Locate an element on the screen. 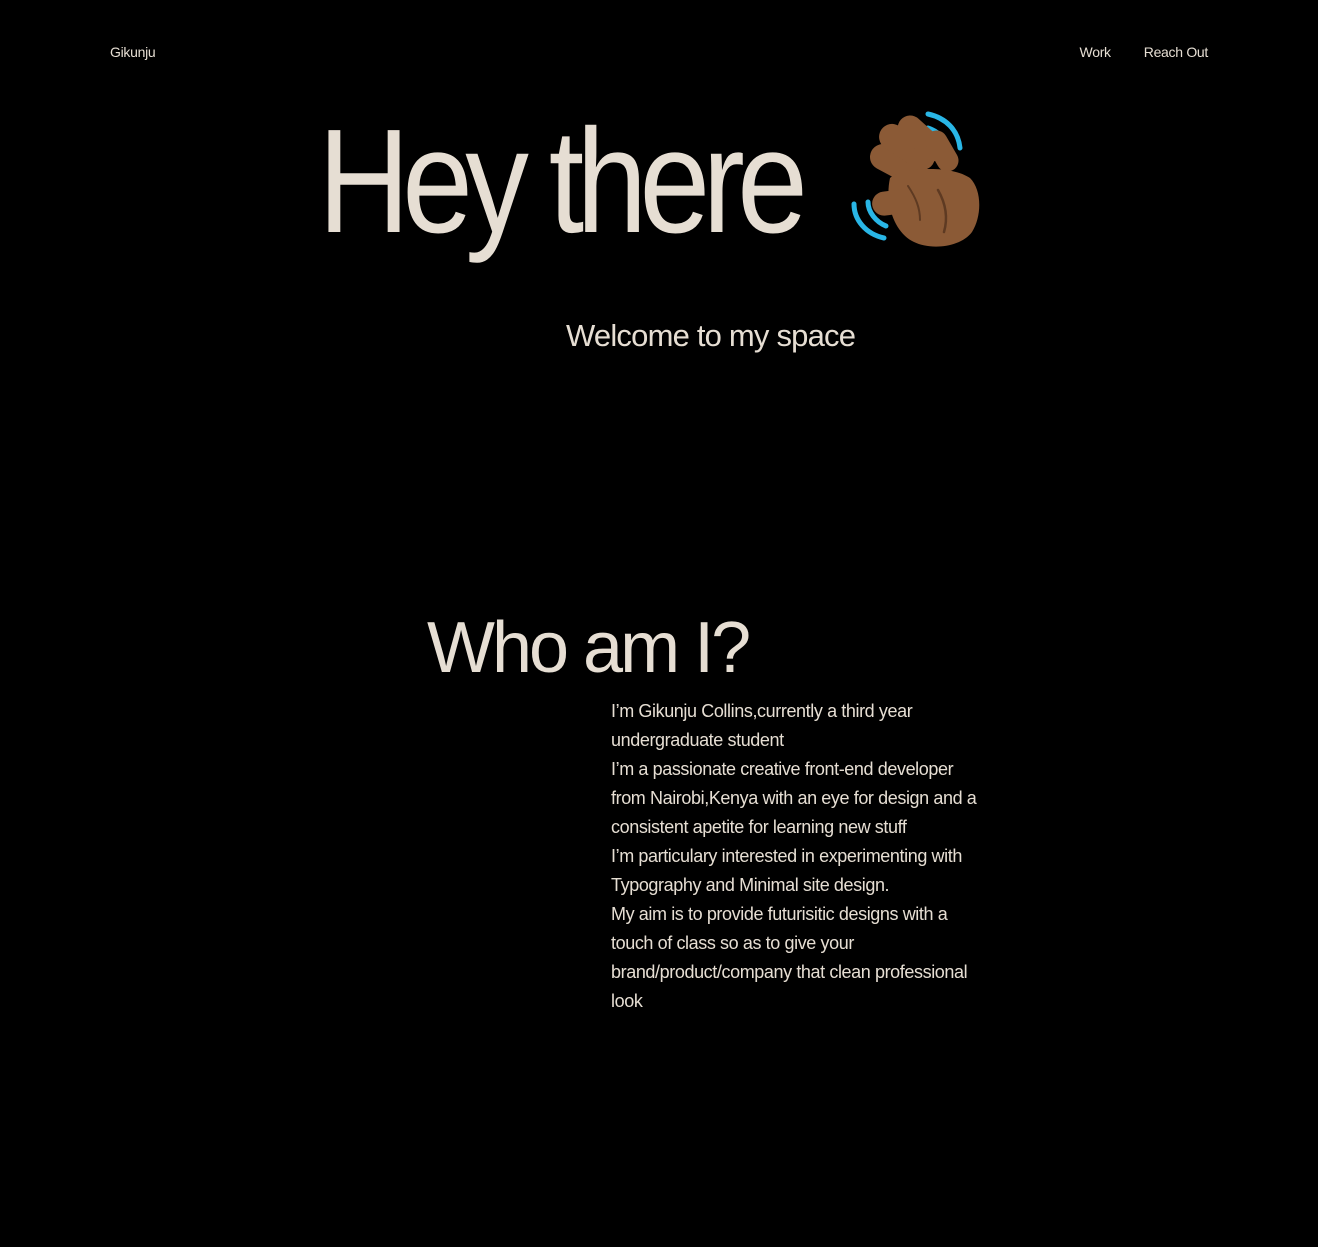 The width and height of the screenshot is (1318, 1247). nav-link-work: Work is located at coordinates (1096, 52).